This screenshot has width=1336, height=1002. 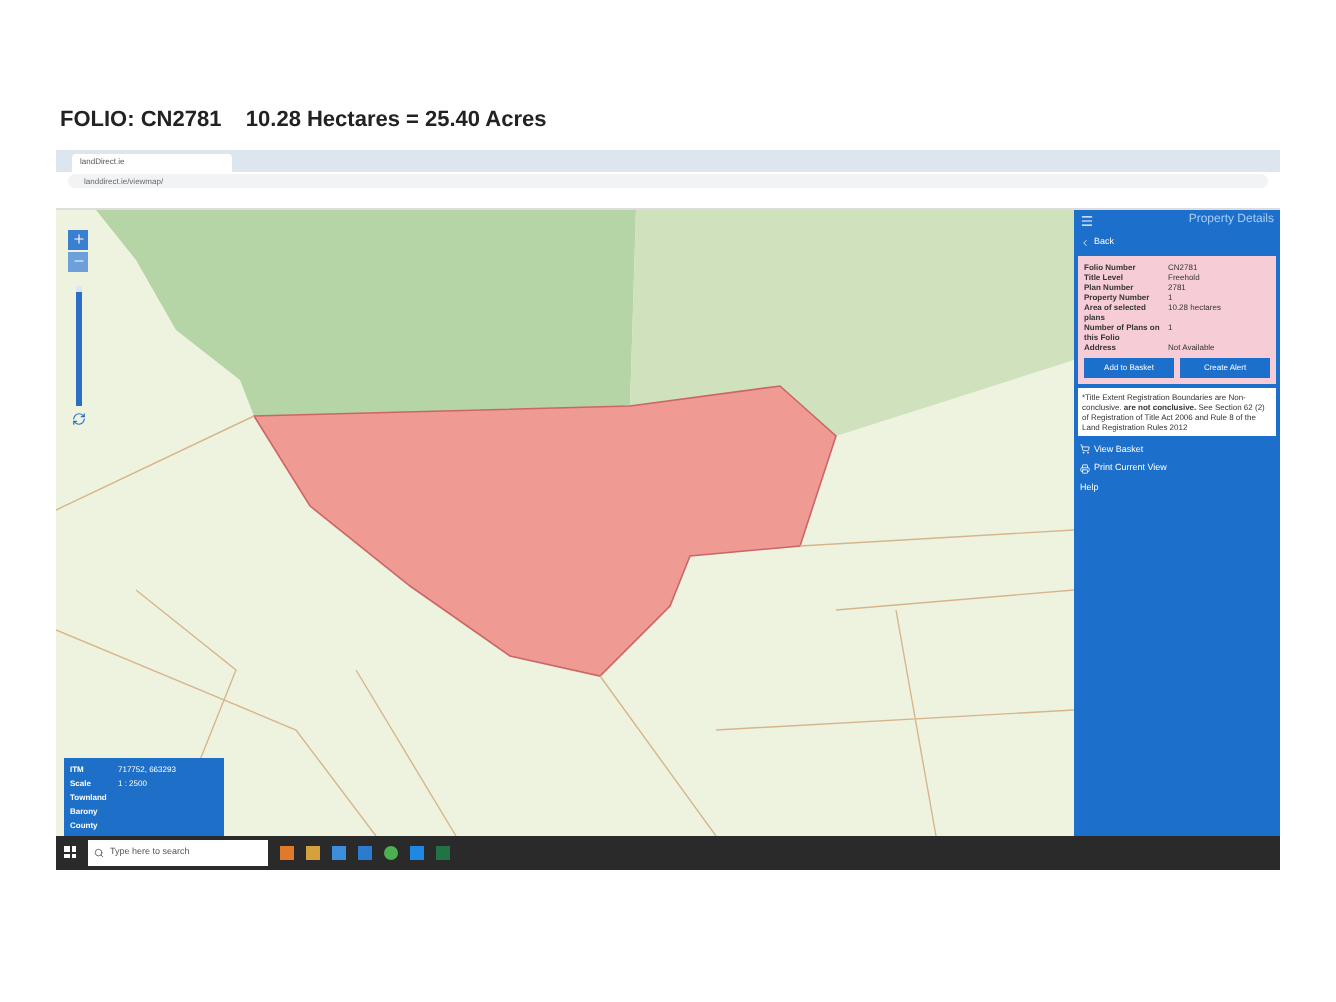 I want to click on refresh-icon, so click(x=78, y=418).